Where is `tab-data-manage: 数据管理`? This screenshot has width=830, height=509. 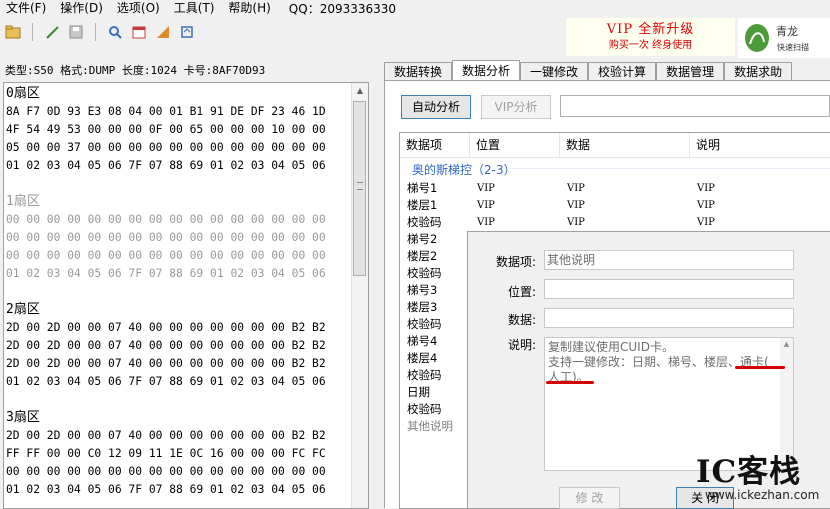 tab-data-manage: 数据管理 is located at coordinates (690, 72).